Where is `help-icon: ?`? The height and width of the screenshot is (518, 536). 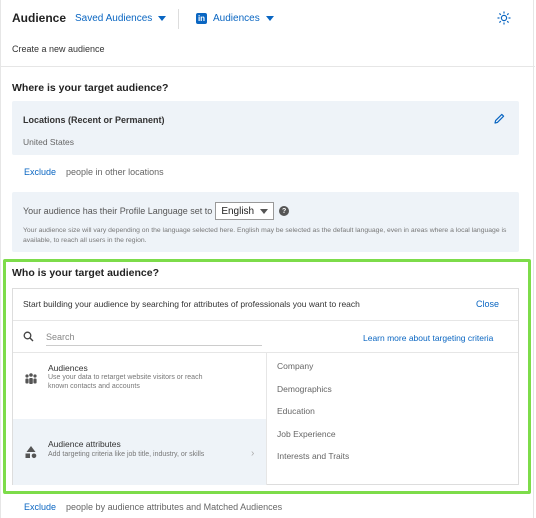
help-icon: ? is located at coordinates (284, 211).